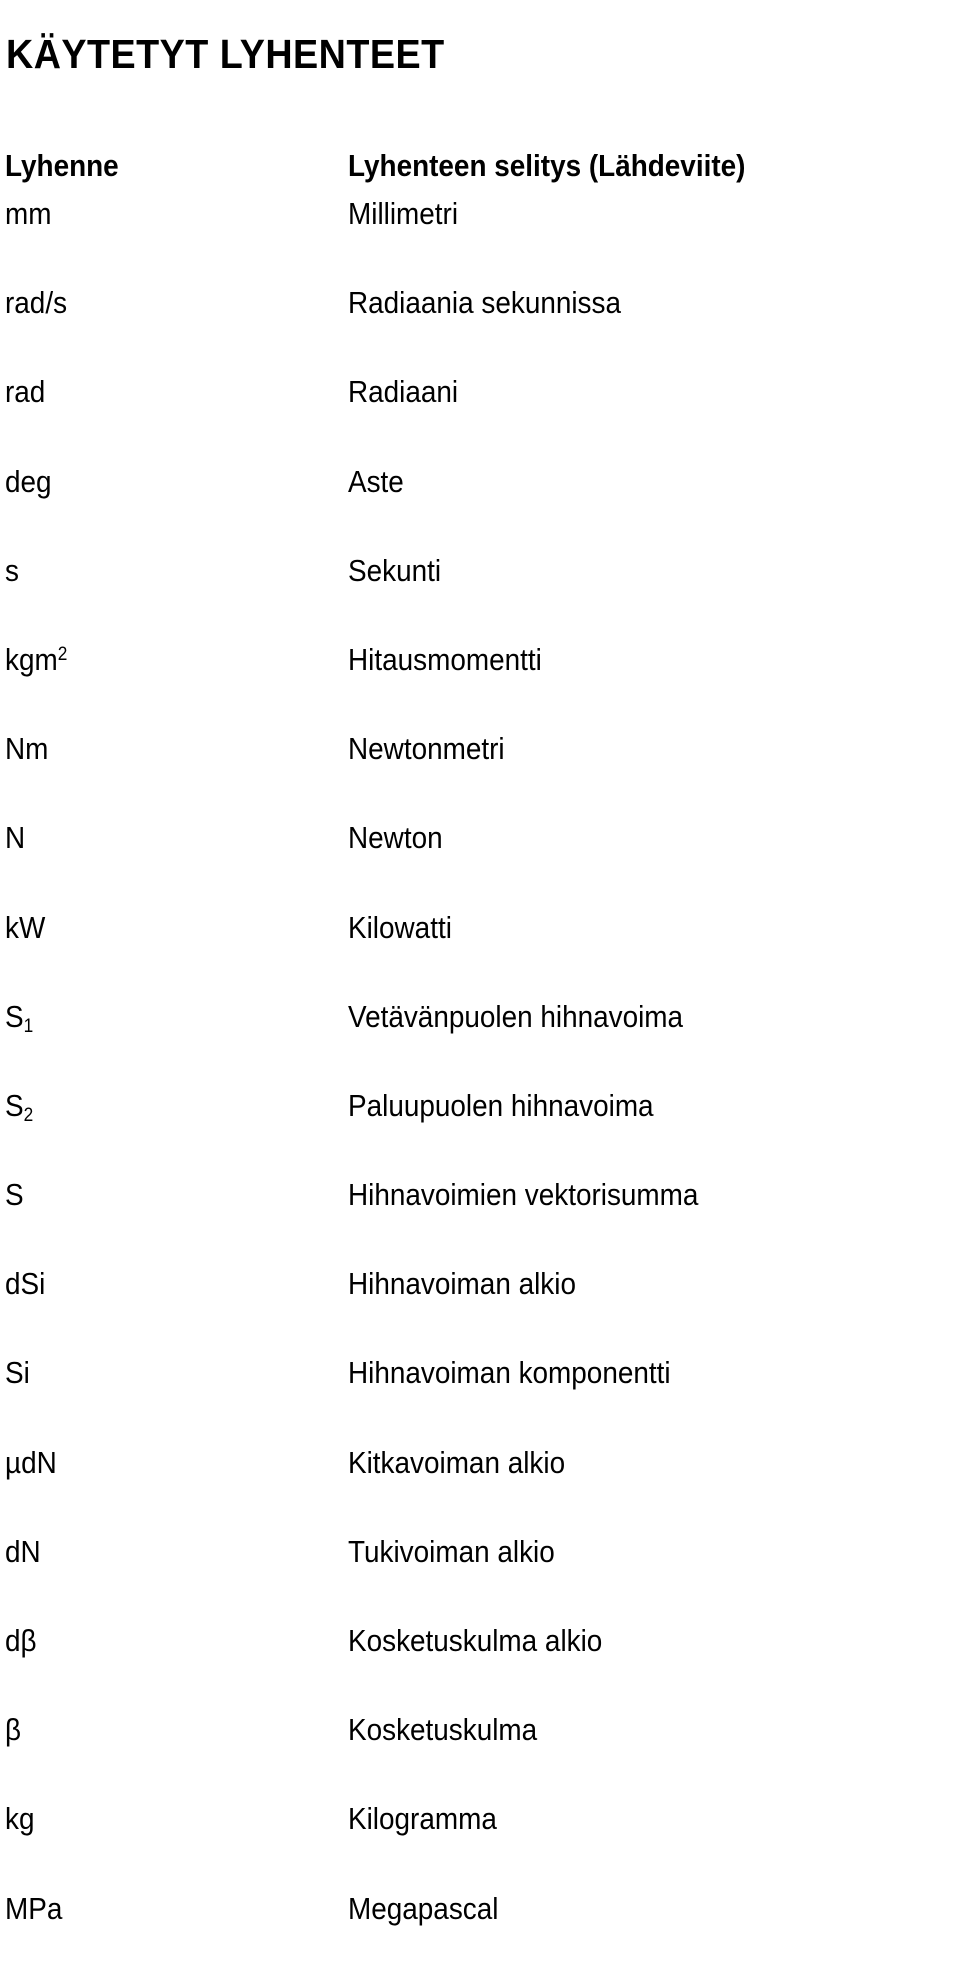 The width and height of the screenshot is (960, 1980). What do you see at coordinates (15, 838) in the screenshot?
I see `abbreviation-cell: N` at bounding box center [15, 838].